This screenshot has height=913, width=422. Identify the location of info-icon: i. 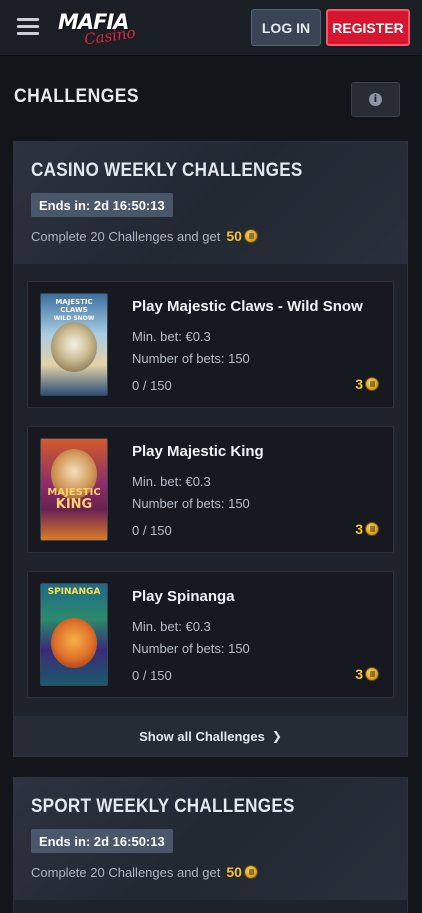
(375, 99).